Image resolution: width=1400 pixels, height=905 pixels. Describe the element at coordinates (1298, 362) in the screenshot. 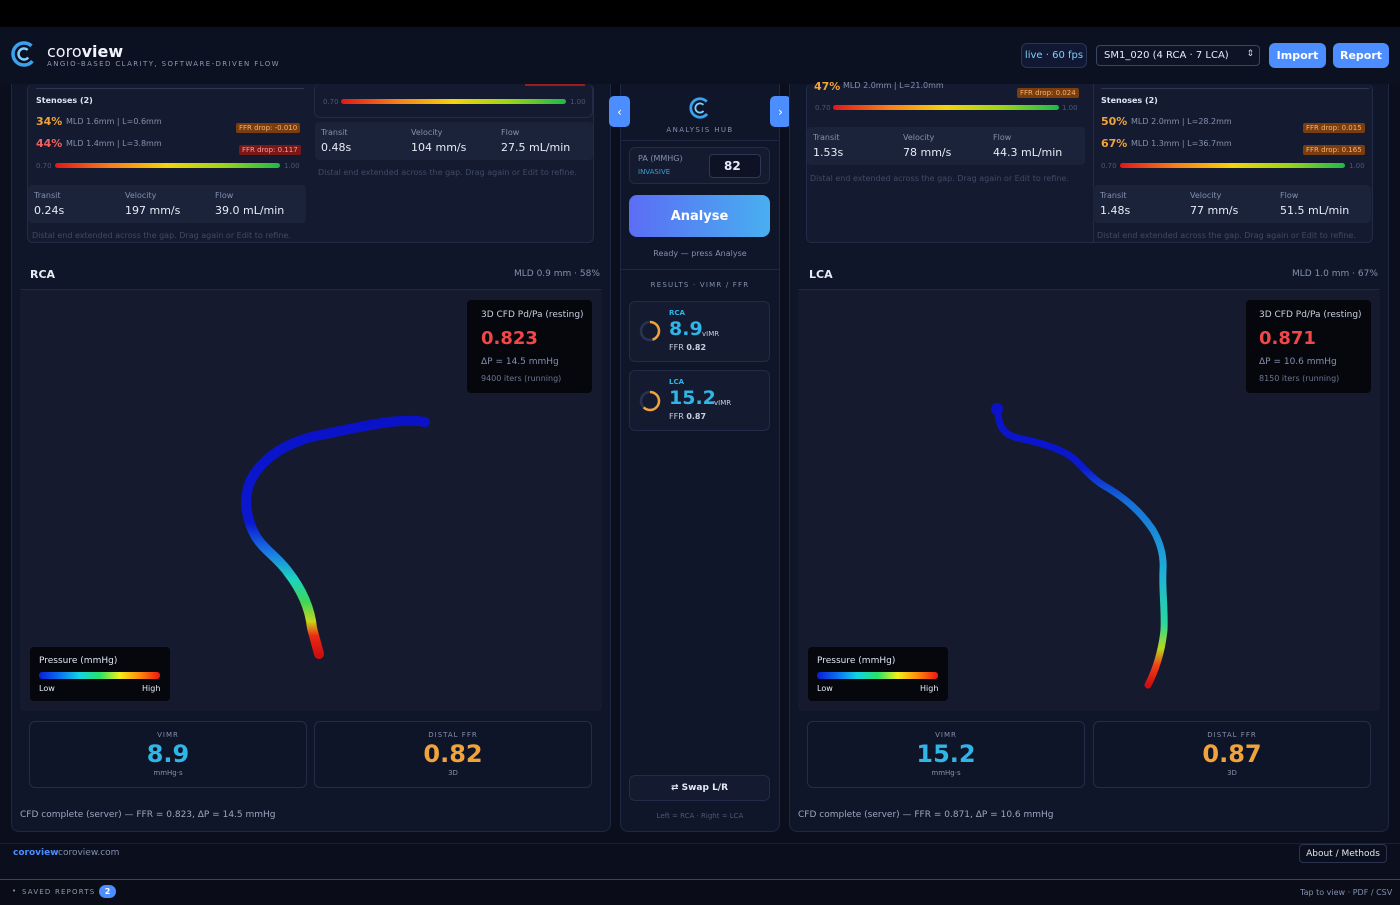

I see `delta-p: ΔP = 10.6 mmHg` at that location.